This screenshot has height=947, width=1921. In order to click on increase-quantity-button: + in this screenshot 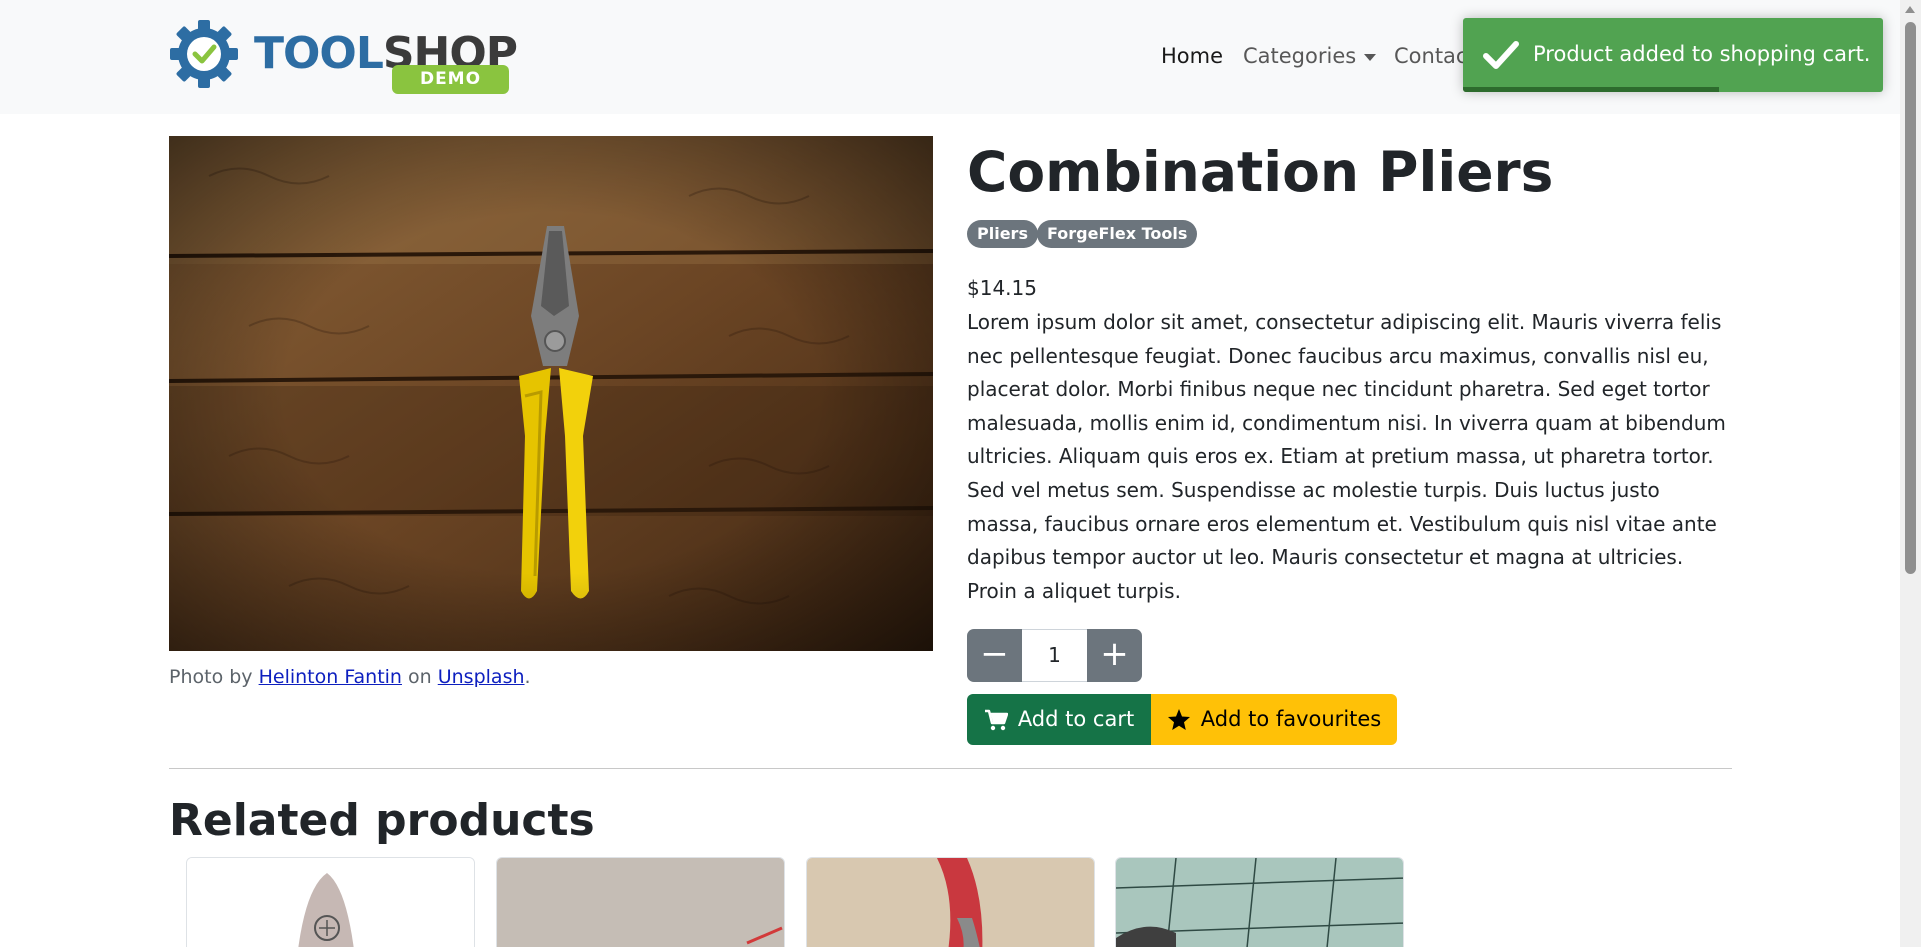, I will do `click(1114, 655)`.